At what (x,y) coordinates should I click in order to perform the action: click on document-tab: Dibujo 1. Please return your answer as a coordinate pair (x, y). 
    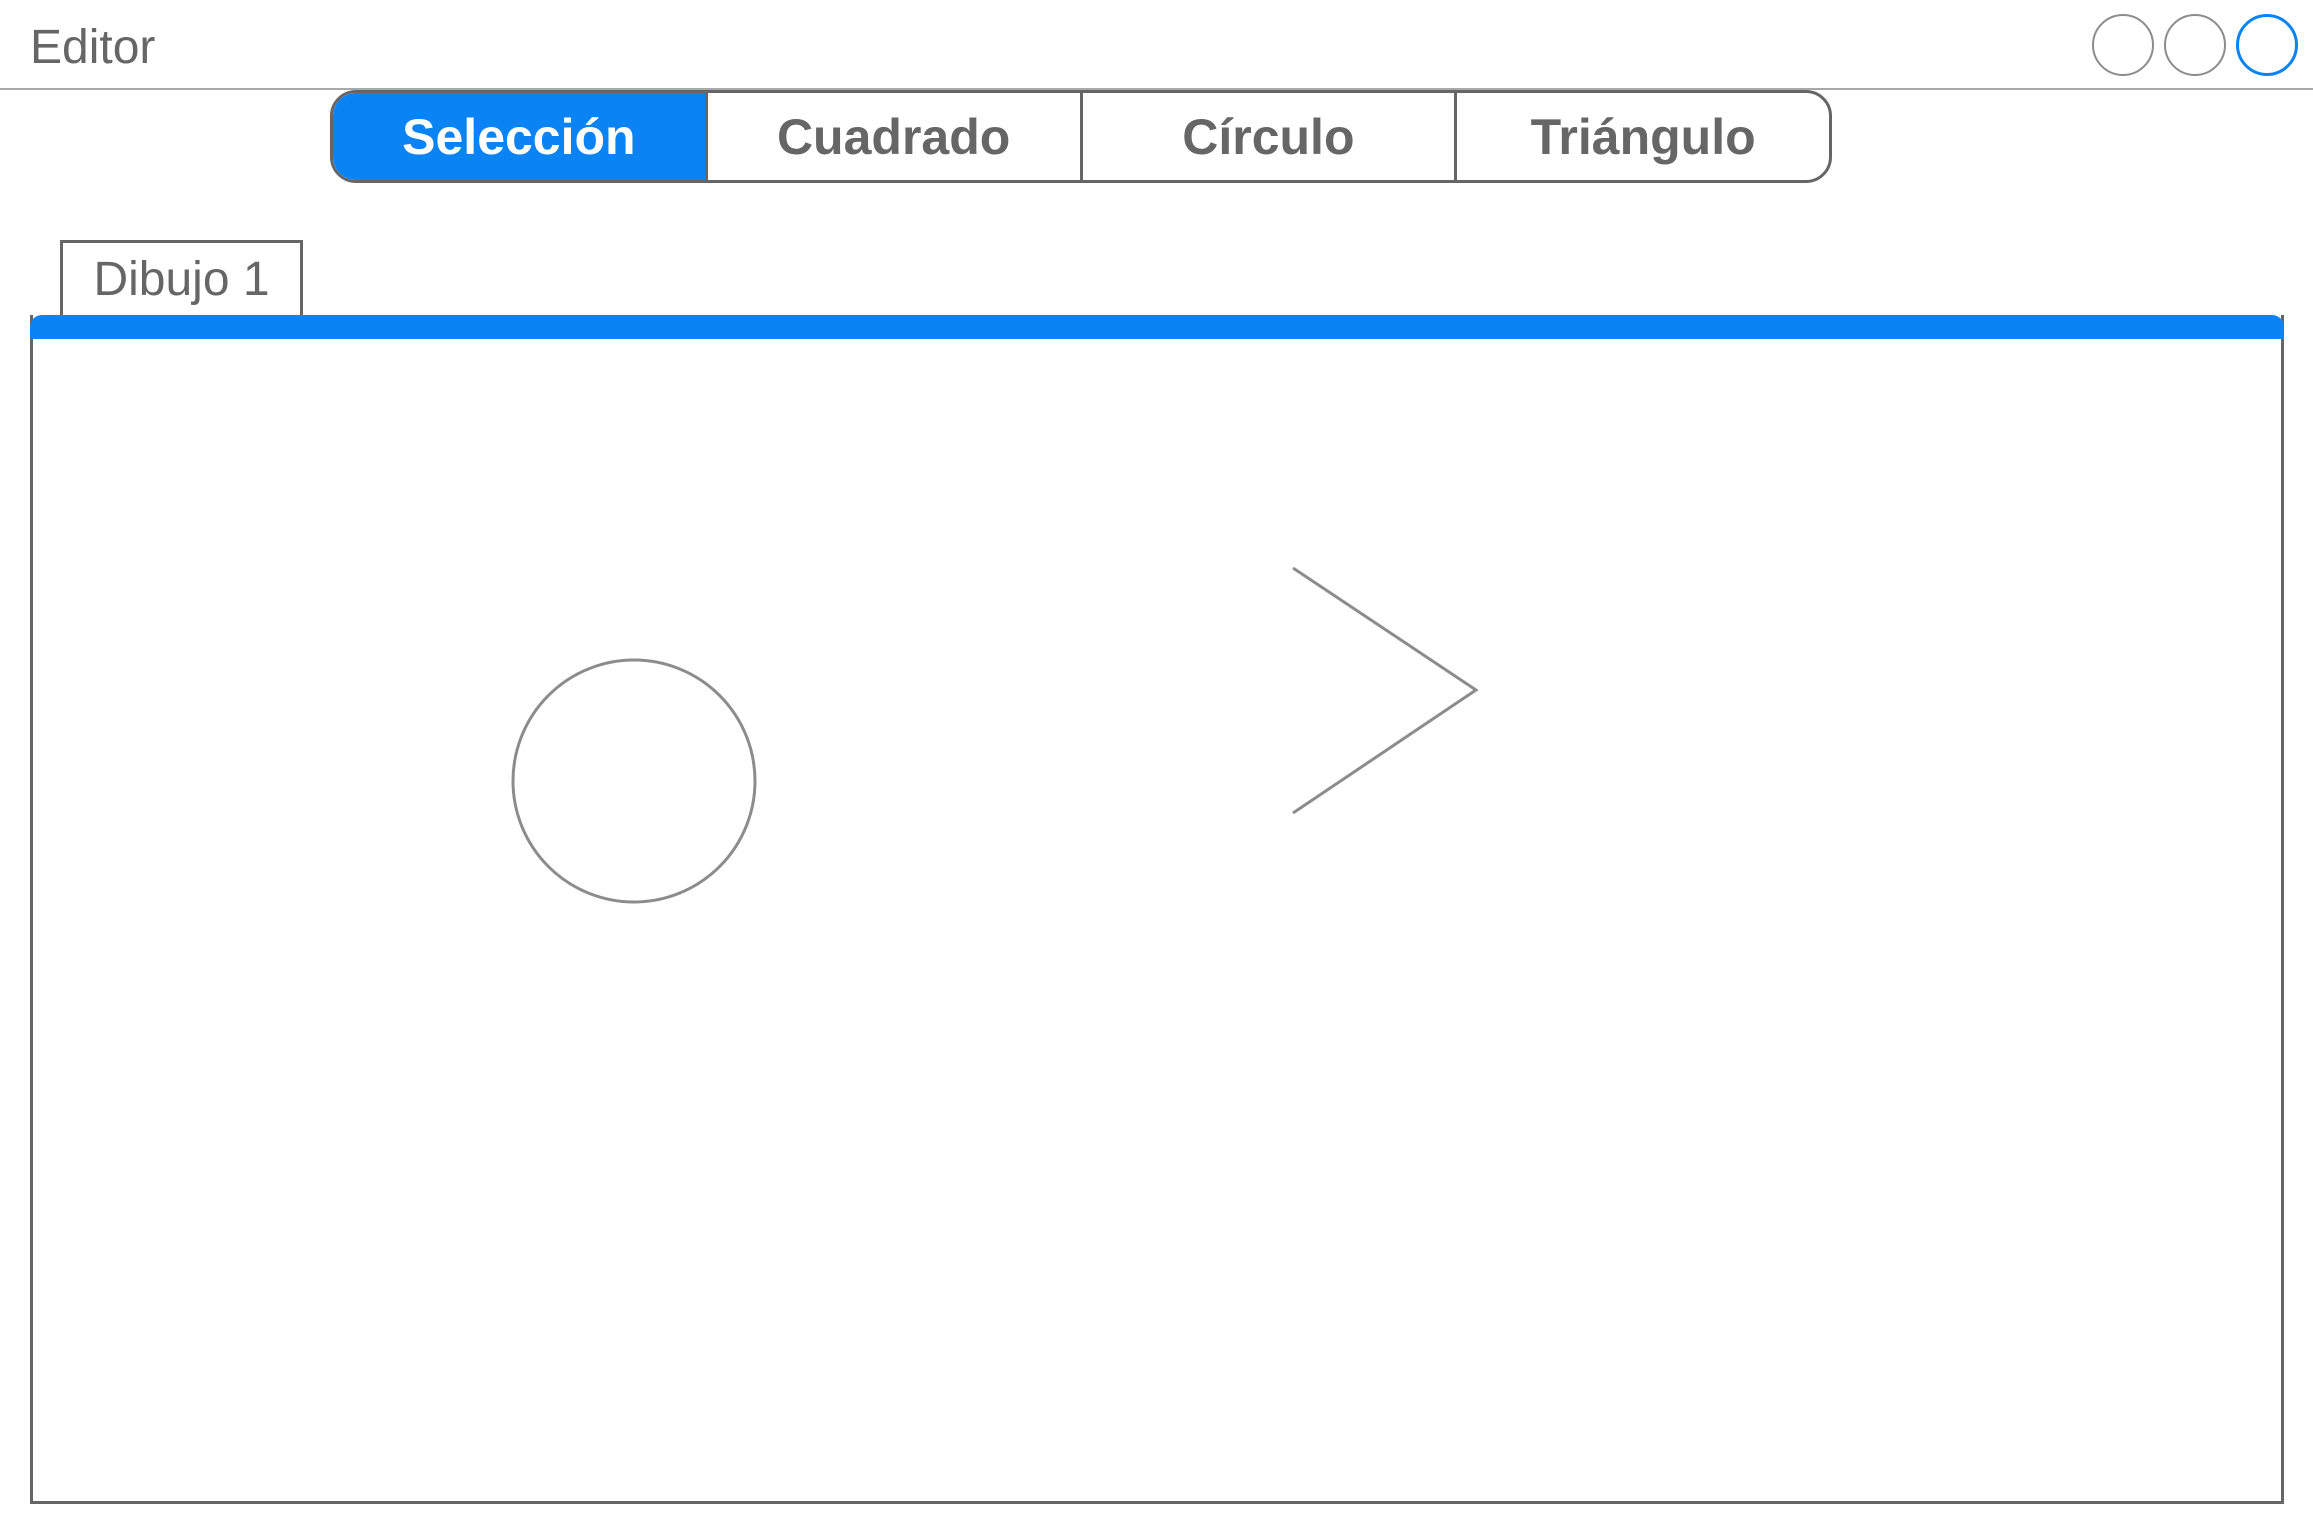
    Looking at the image, I should click on (181, 278).